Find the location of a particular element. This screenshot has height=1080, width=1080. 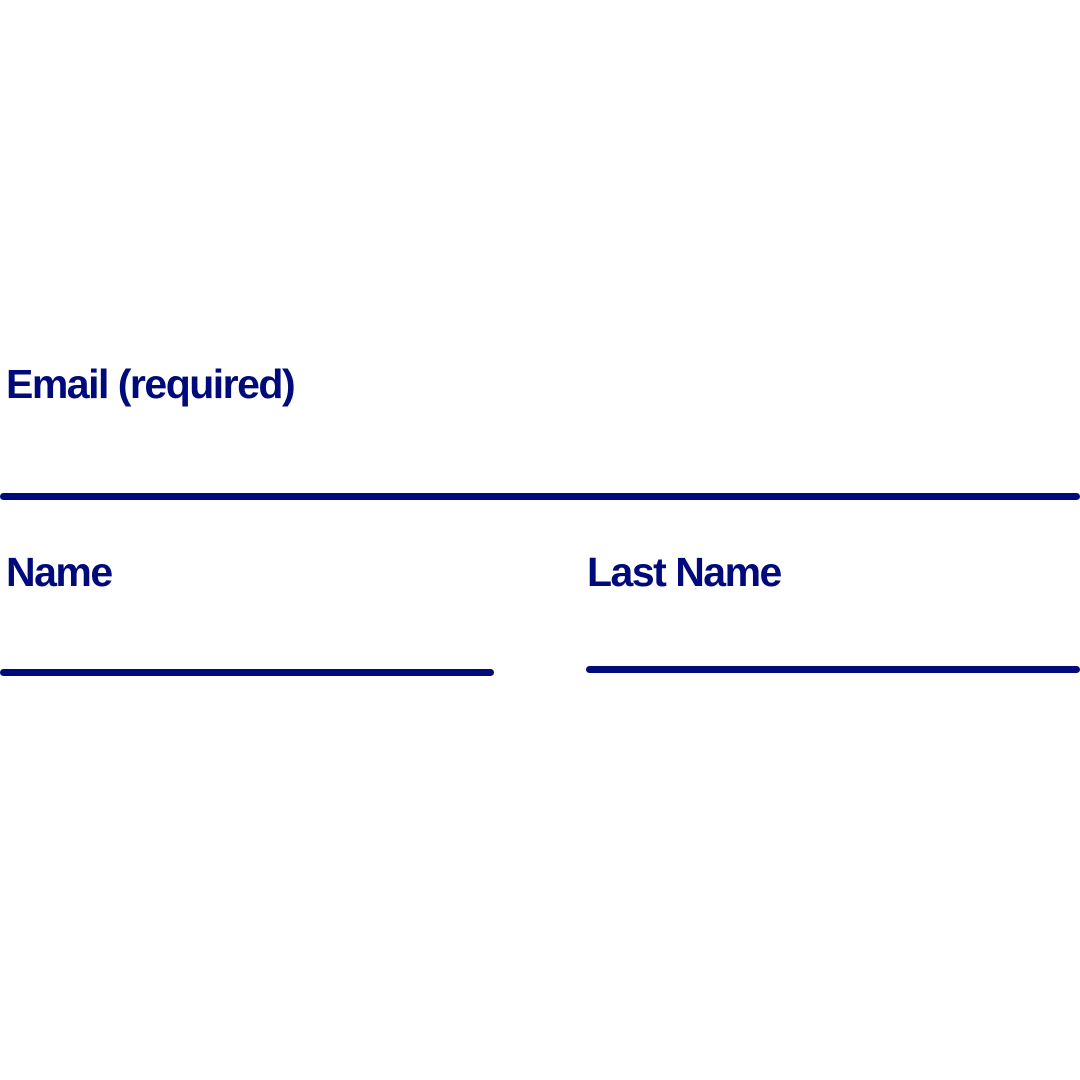

name-label: Name is located at coordinates (59, 572).